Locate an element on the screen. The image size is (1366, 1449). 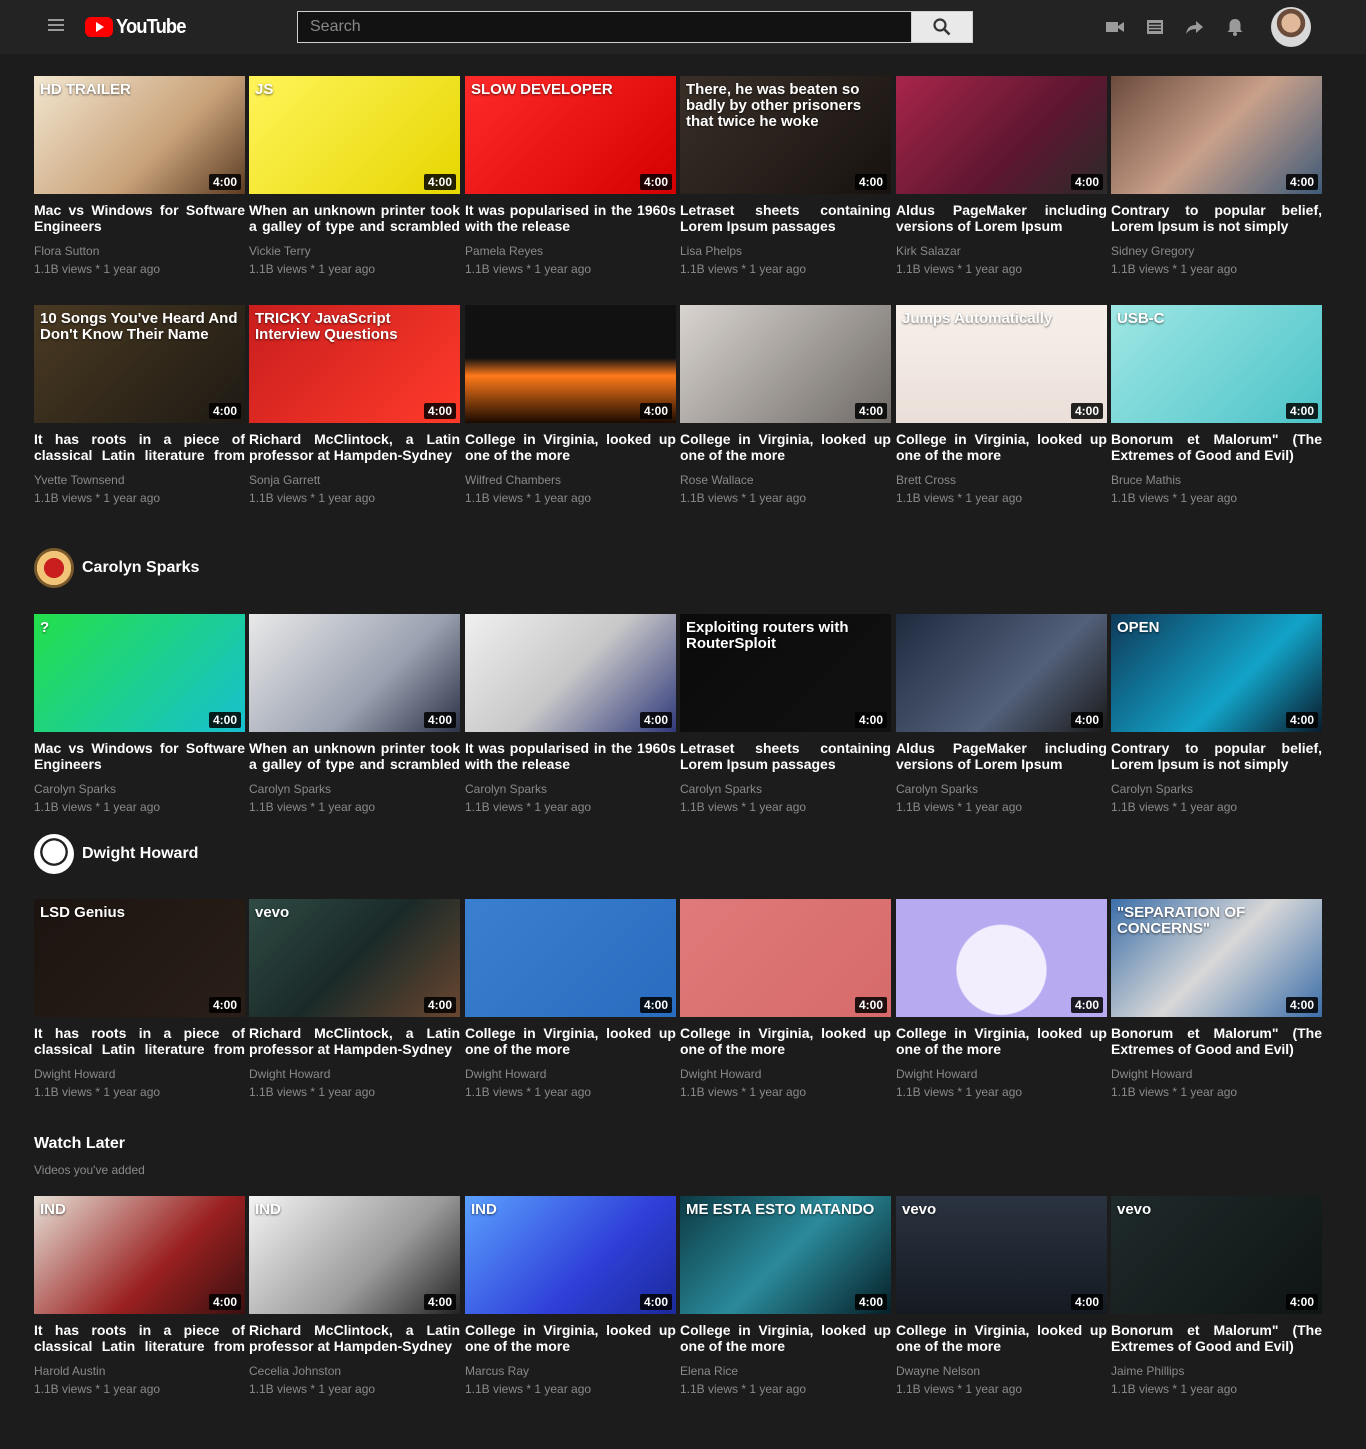
channel-link: Rose Wallace is located at coordinates (785, 480).